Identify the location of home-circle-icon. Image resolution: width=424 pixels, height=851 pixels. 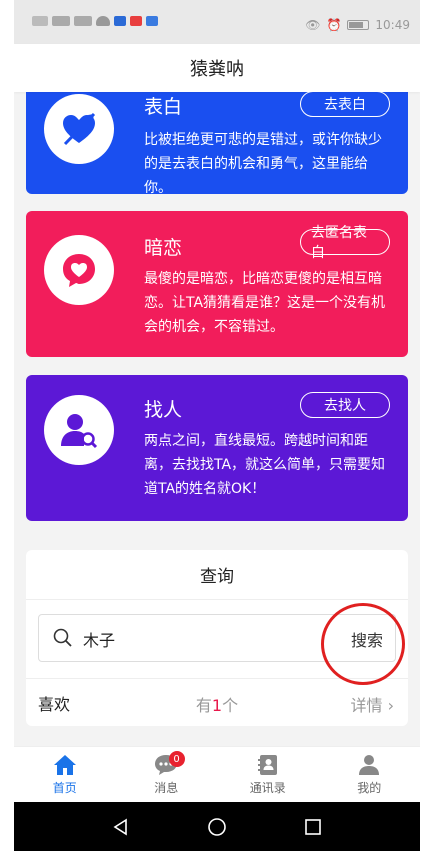
(217, 827).